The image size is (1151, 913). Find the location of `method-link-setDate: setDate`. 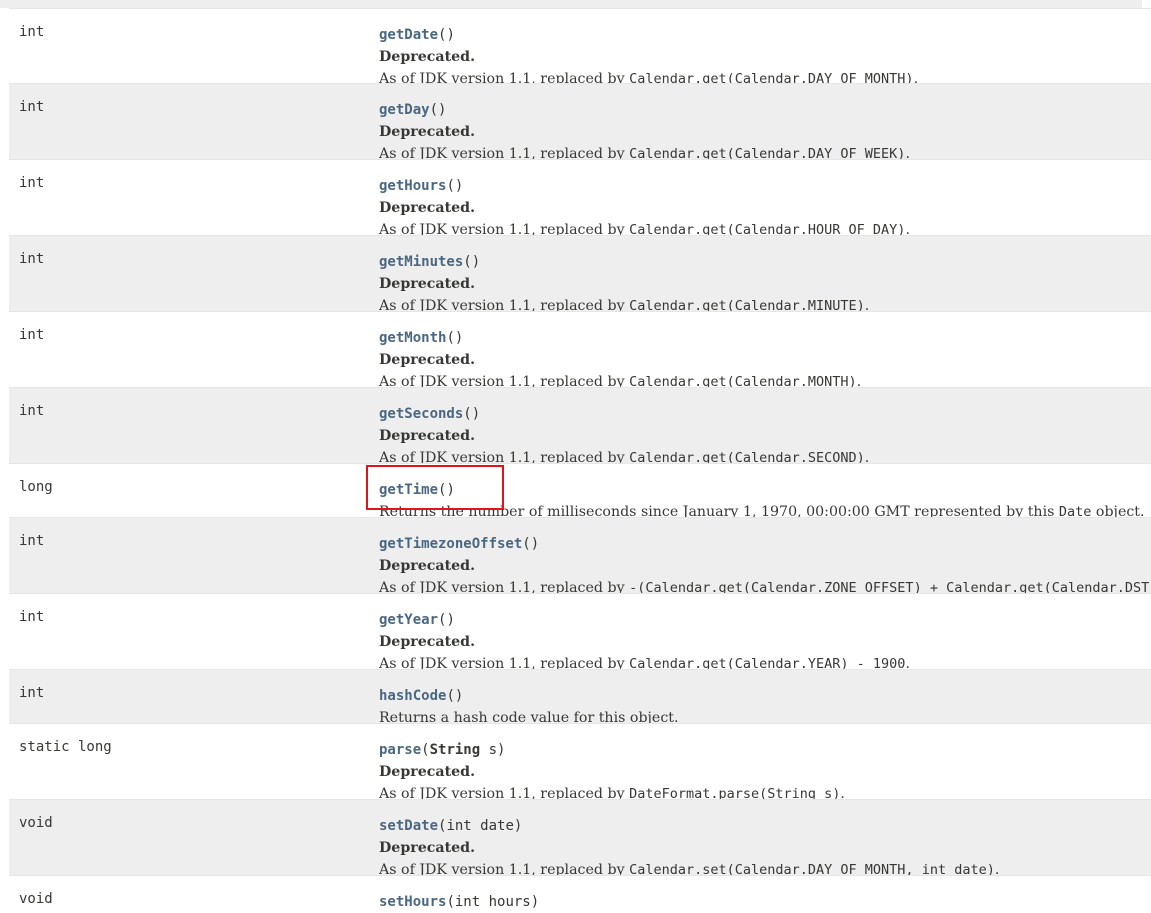

method-link-setDate: setDate is located at coordinates (408, 826).